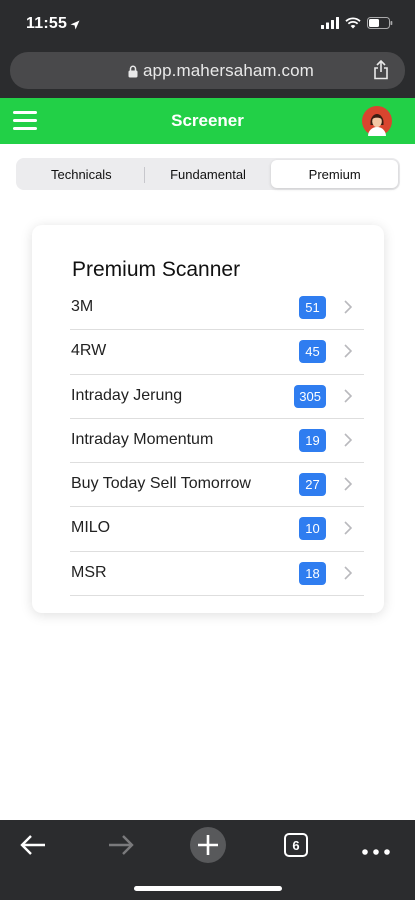 Image resolution: width=415 pixels, height=900 pixels. Describe the element at coordinates (207, 23) in the screenshot. I see `status-bar: 11:55` at that location.